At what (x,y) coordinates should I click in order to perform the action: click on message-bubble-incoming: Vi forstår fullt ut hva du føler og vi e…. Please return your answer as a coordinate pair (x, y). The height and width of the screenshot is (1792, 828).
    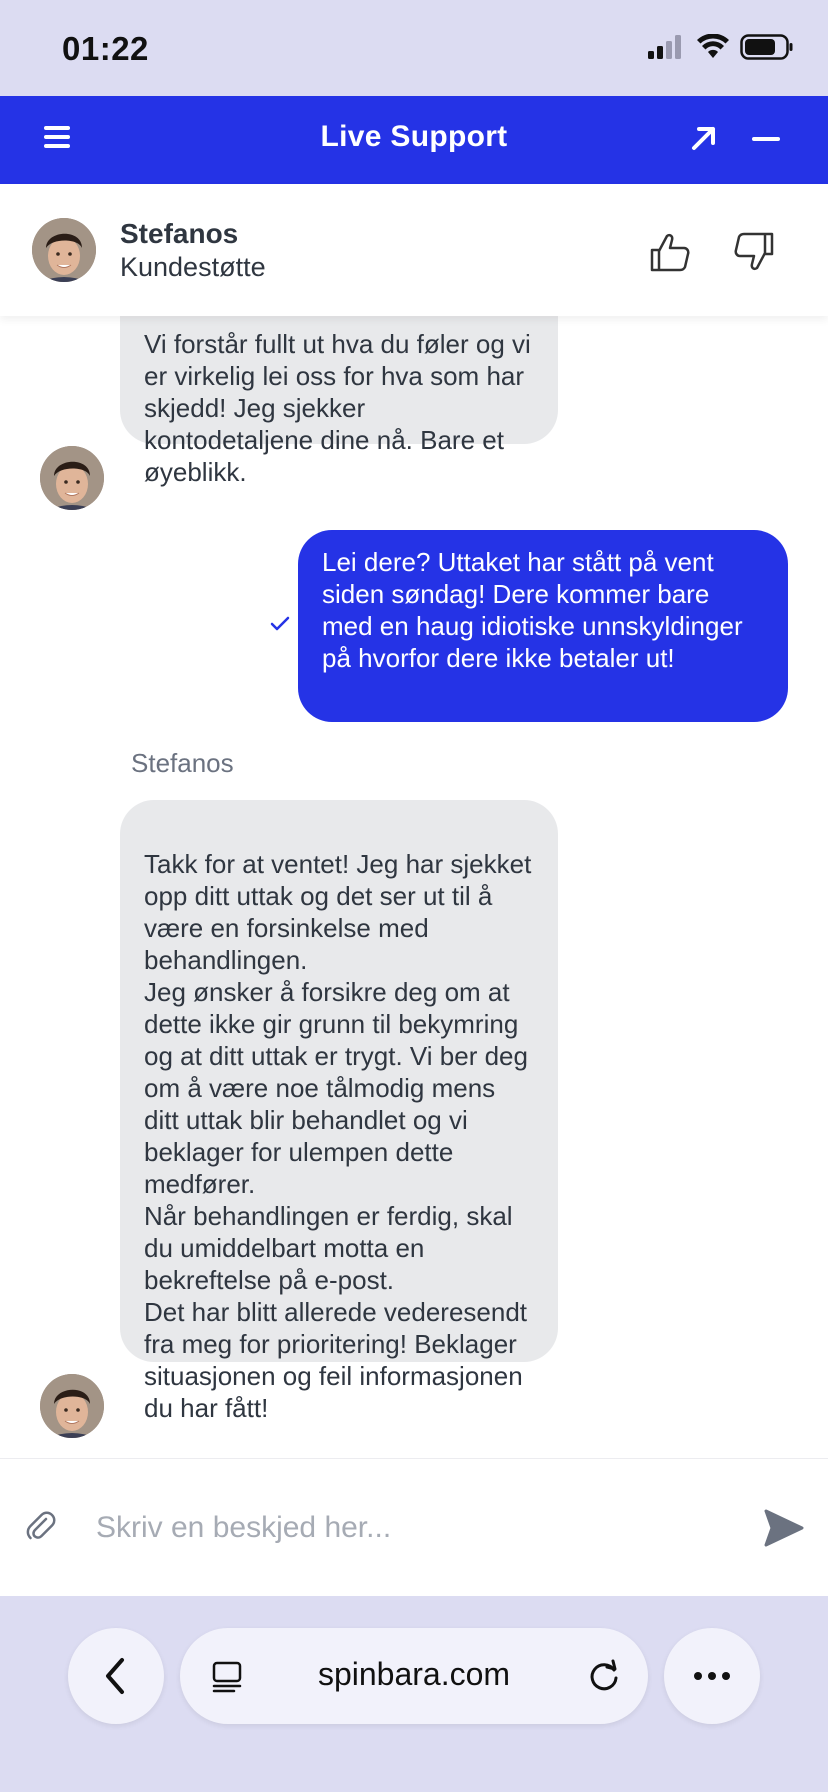
    Looking at the image, I should click on (339, 401).